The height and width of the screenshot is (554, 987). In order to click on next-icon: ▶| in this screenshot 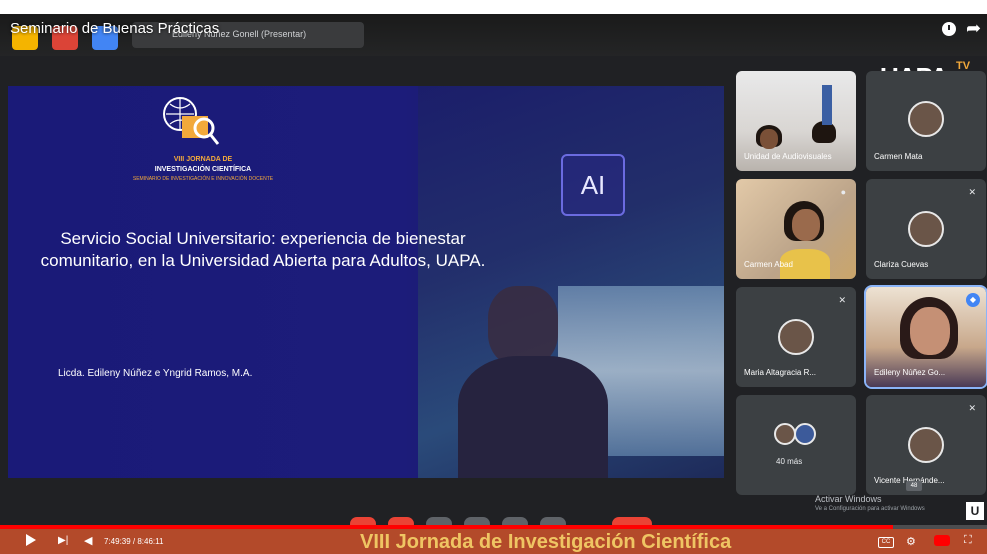, I will do `click(63, 540)`.